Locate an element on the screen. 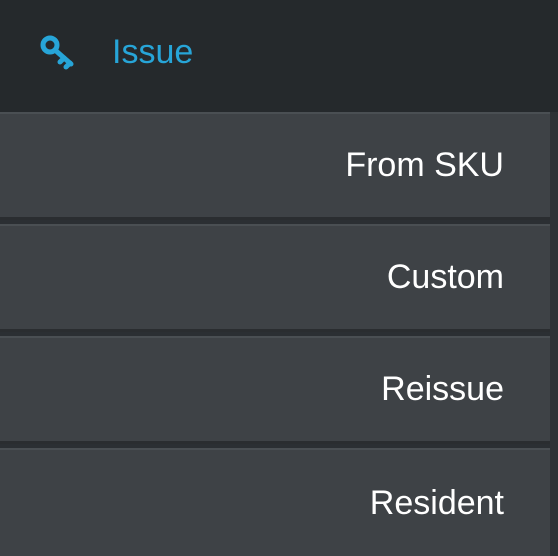  menu-right-edge is located at coordinates (554, 334).